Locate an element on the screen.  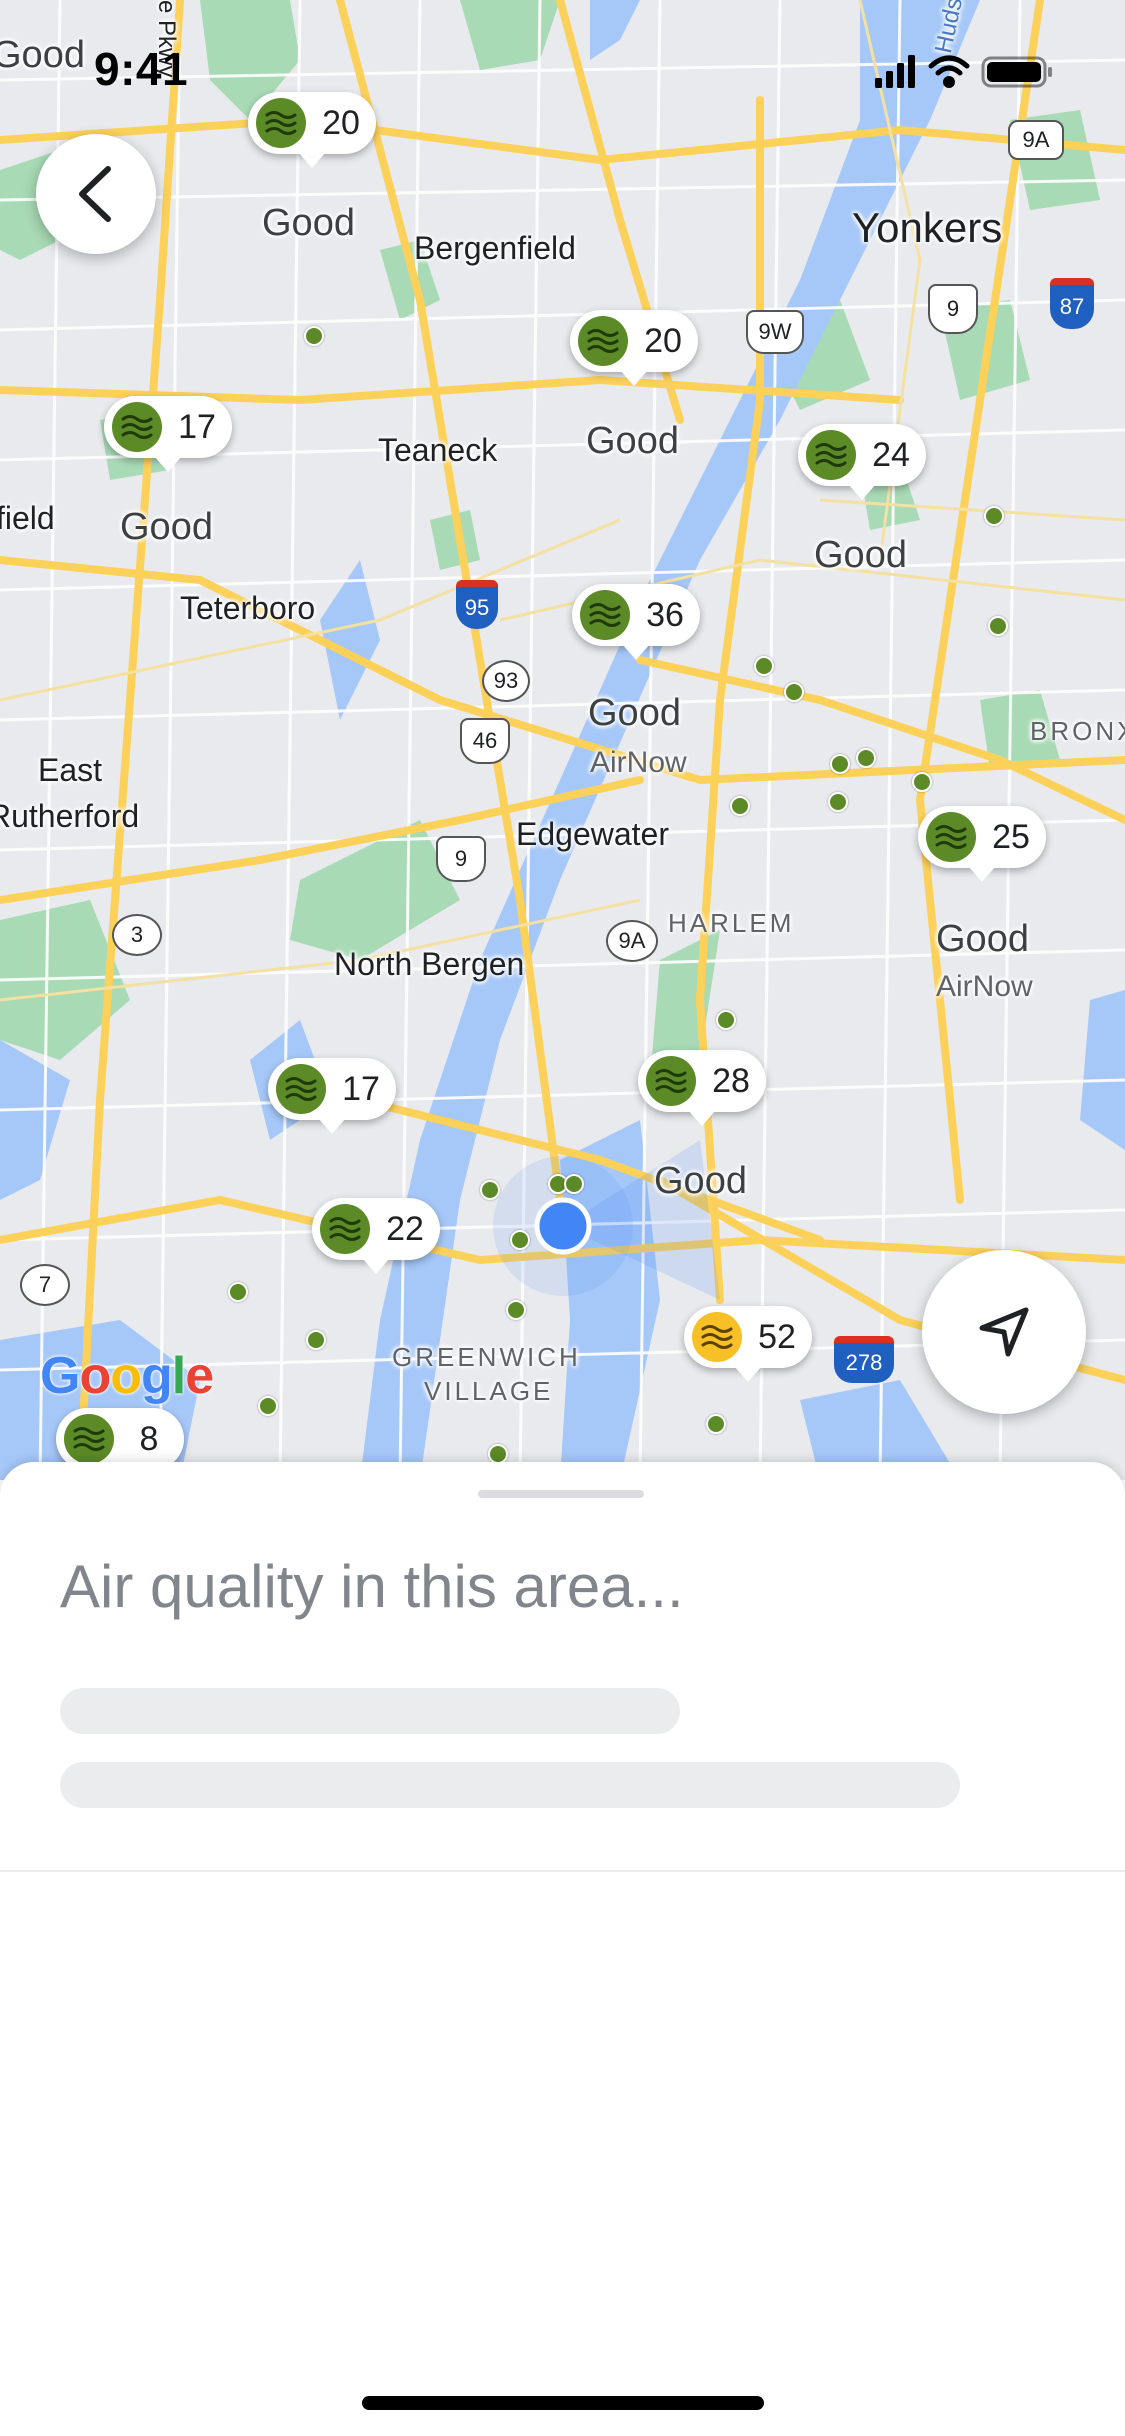
route-shield: 95 is located at coordinates (477, 604).